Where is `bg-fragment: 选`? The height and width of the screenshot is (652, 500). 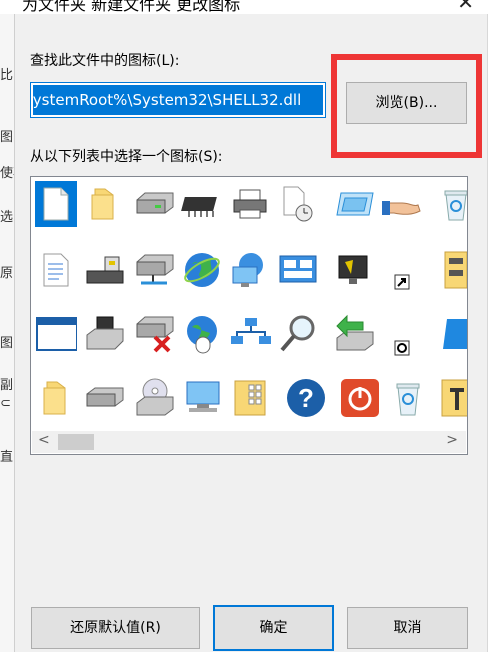
bg-fragment: 选 is located at coordinates (7, 217).